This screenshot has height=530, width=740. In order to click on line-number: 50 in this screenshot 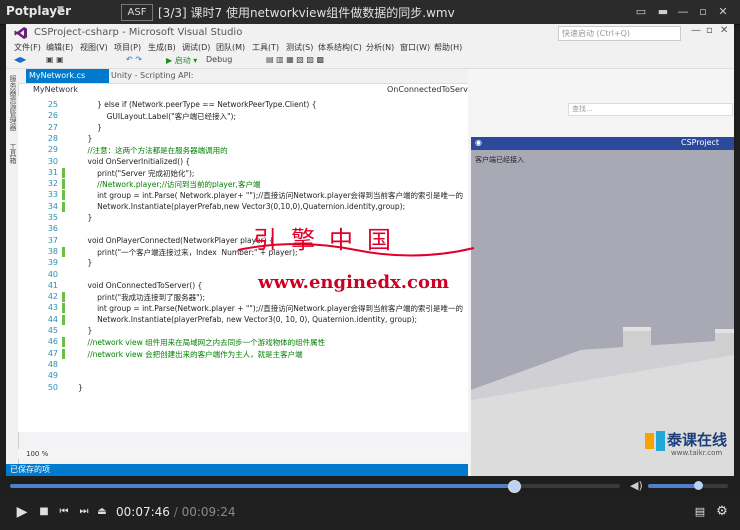, I will do `click(52, 387)`.